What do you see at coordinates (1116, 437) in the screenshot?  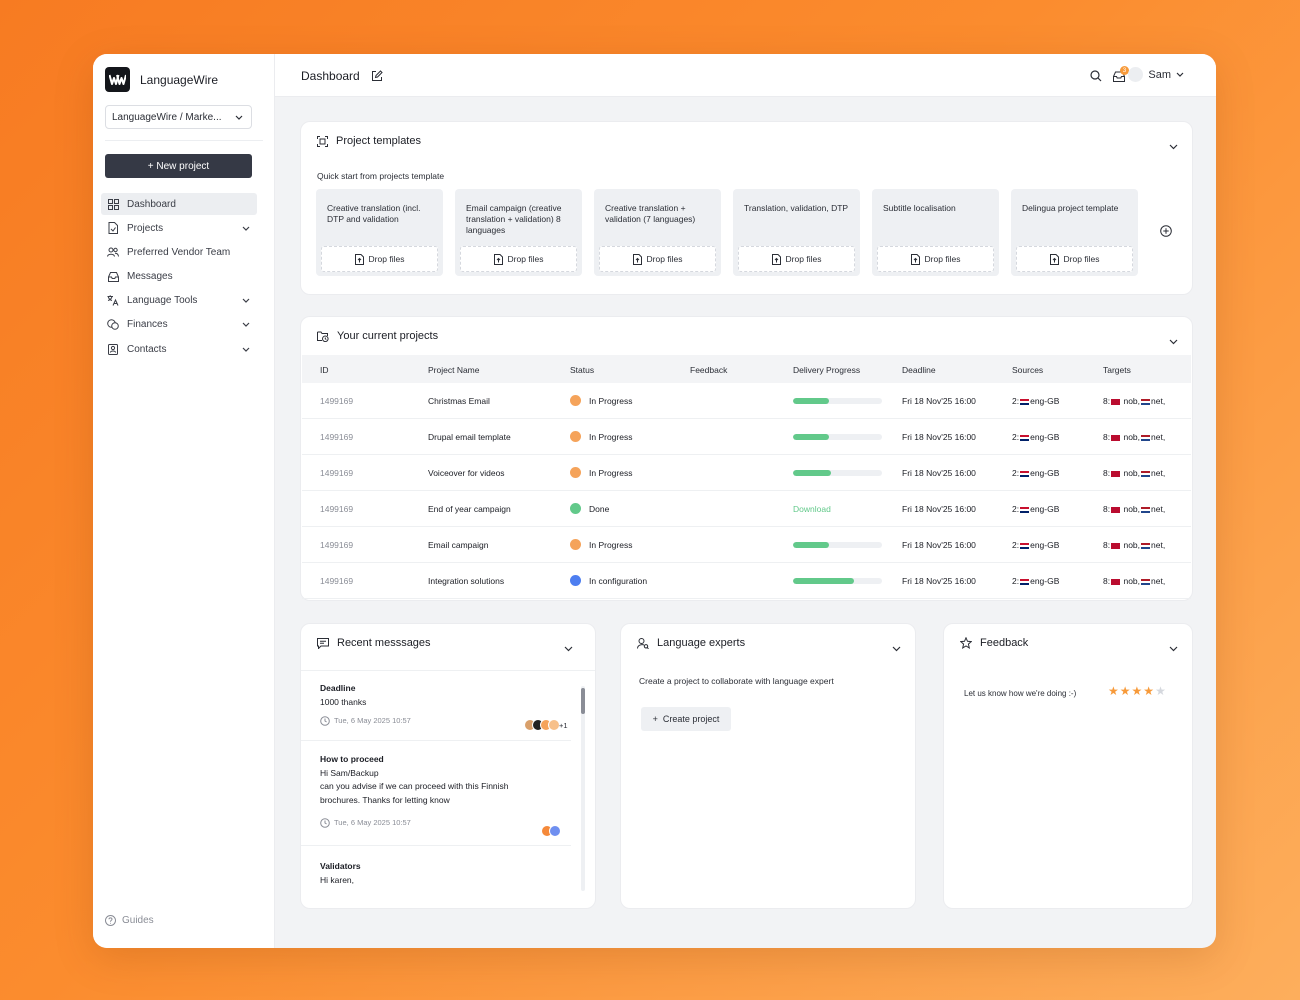 I see `flag-no-icon` at bounding box center [1116, 437].